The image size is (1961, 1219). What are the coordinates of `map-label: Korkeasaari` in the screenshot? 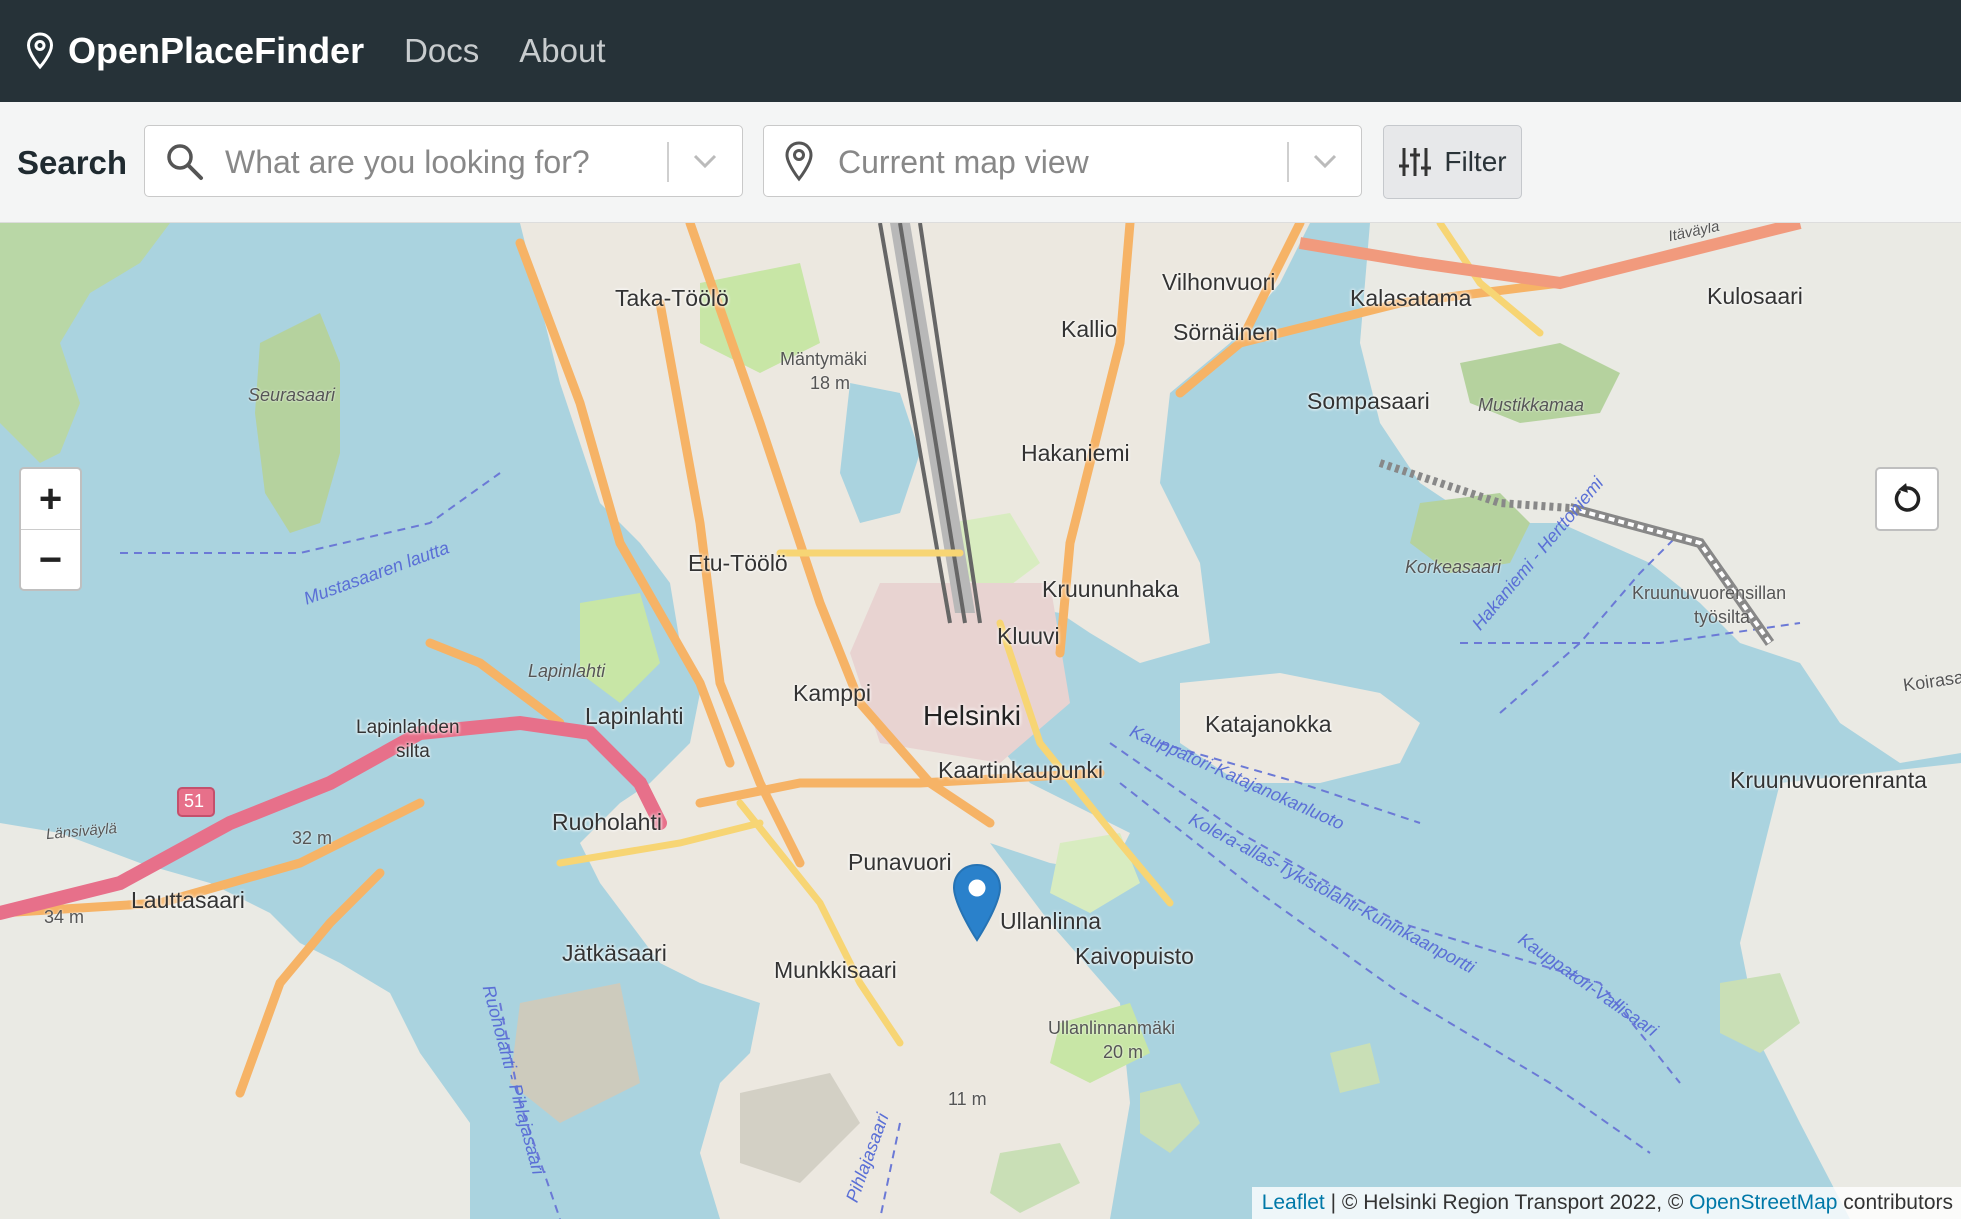 It's located at (1453, 567).